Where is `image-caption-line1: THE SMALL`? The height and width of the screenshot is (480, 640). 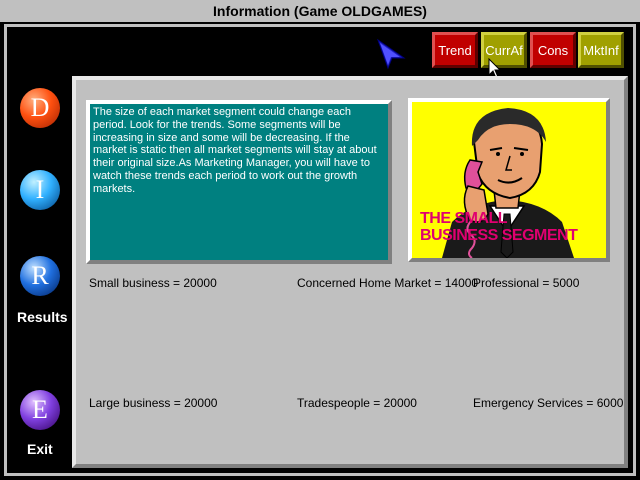 image-caption-line1: THE SMALL is located at coordinates (464, 218).